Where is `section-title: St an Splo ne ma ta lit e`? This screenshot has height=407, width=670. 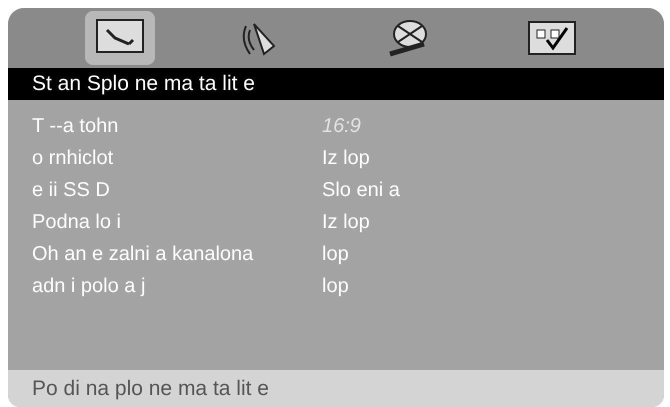 section-title: St an Splo ne ma ta lit e is located at coordinates (336, 84).